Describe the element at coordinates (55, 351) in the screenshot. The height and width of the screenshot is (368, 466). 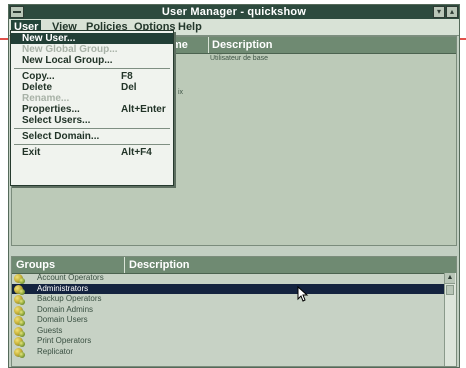
I see `group-name: Replicator` at that location.